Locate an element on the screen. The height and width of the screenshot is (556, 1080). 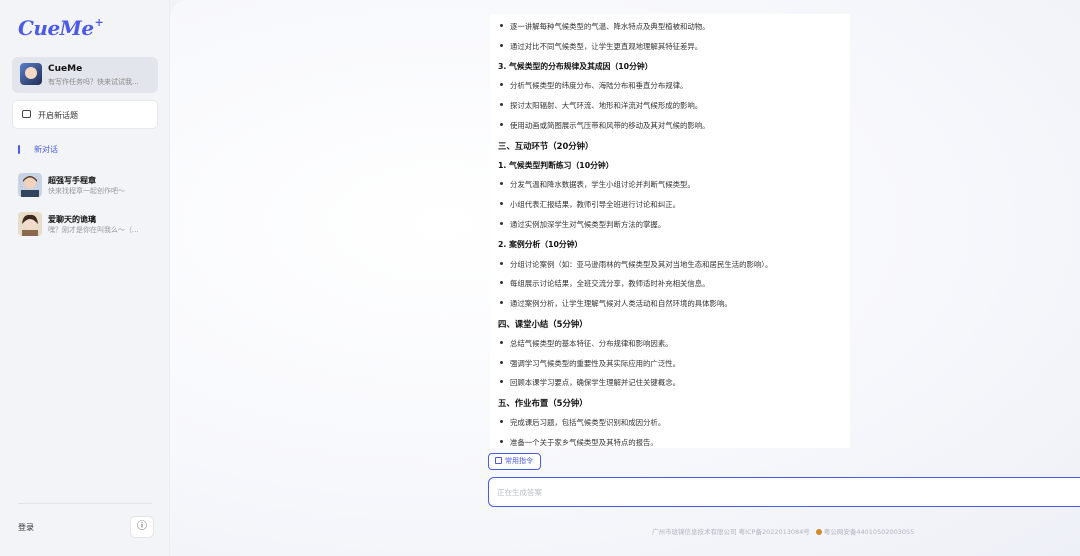
bullet-item: 完成课后习题，包括气候类型识别和成因分析。 is located at coordinates (581, 422).